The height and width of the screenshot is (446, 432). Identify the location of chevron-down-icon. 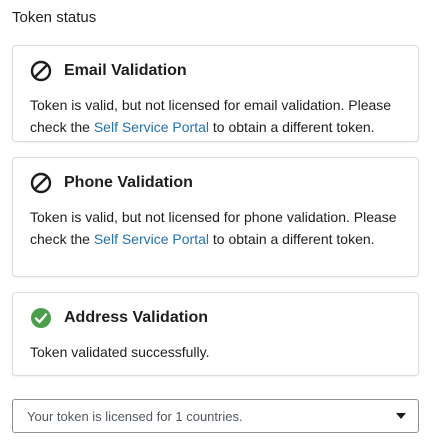
(401, 416).